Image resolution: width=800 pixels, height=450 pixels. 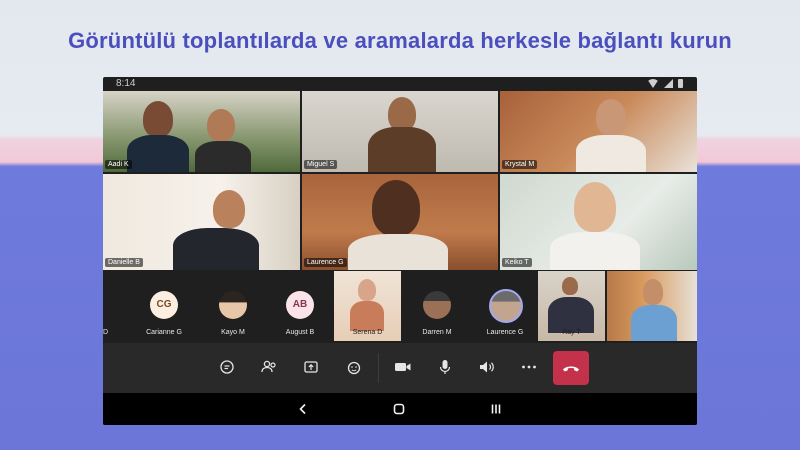 What do you see at coordinates (126, 83) in the screenshot?
I see `status-time: 8:14` at bounding box center [126, 83].